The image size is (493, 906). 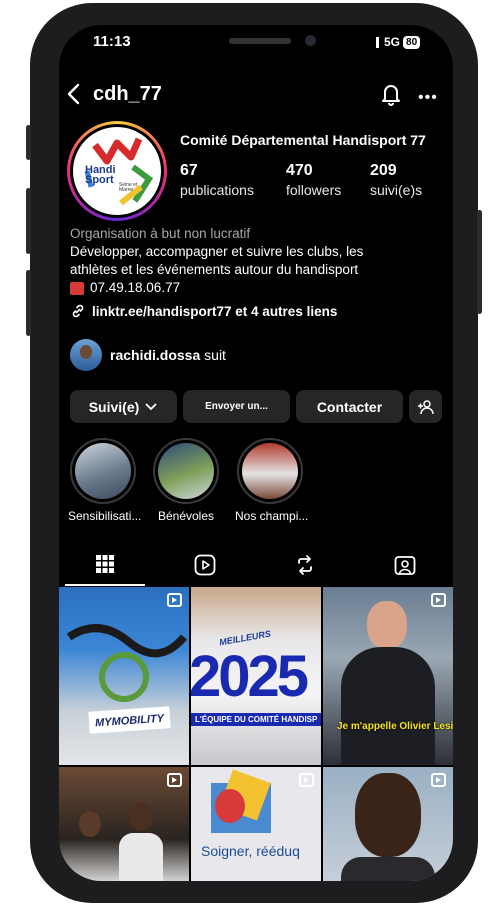 I want to click on battery-icon: 80, so click(x=412, y=42).